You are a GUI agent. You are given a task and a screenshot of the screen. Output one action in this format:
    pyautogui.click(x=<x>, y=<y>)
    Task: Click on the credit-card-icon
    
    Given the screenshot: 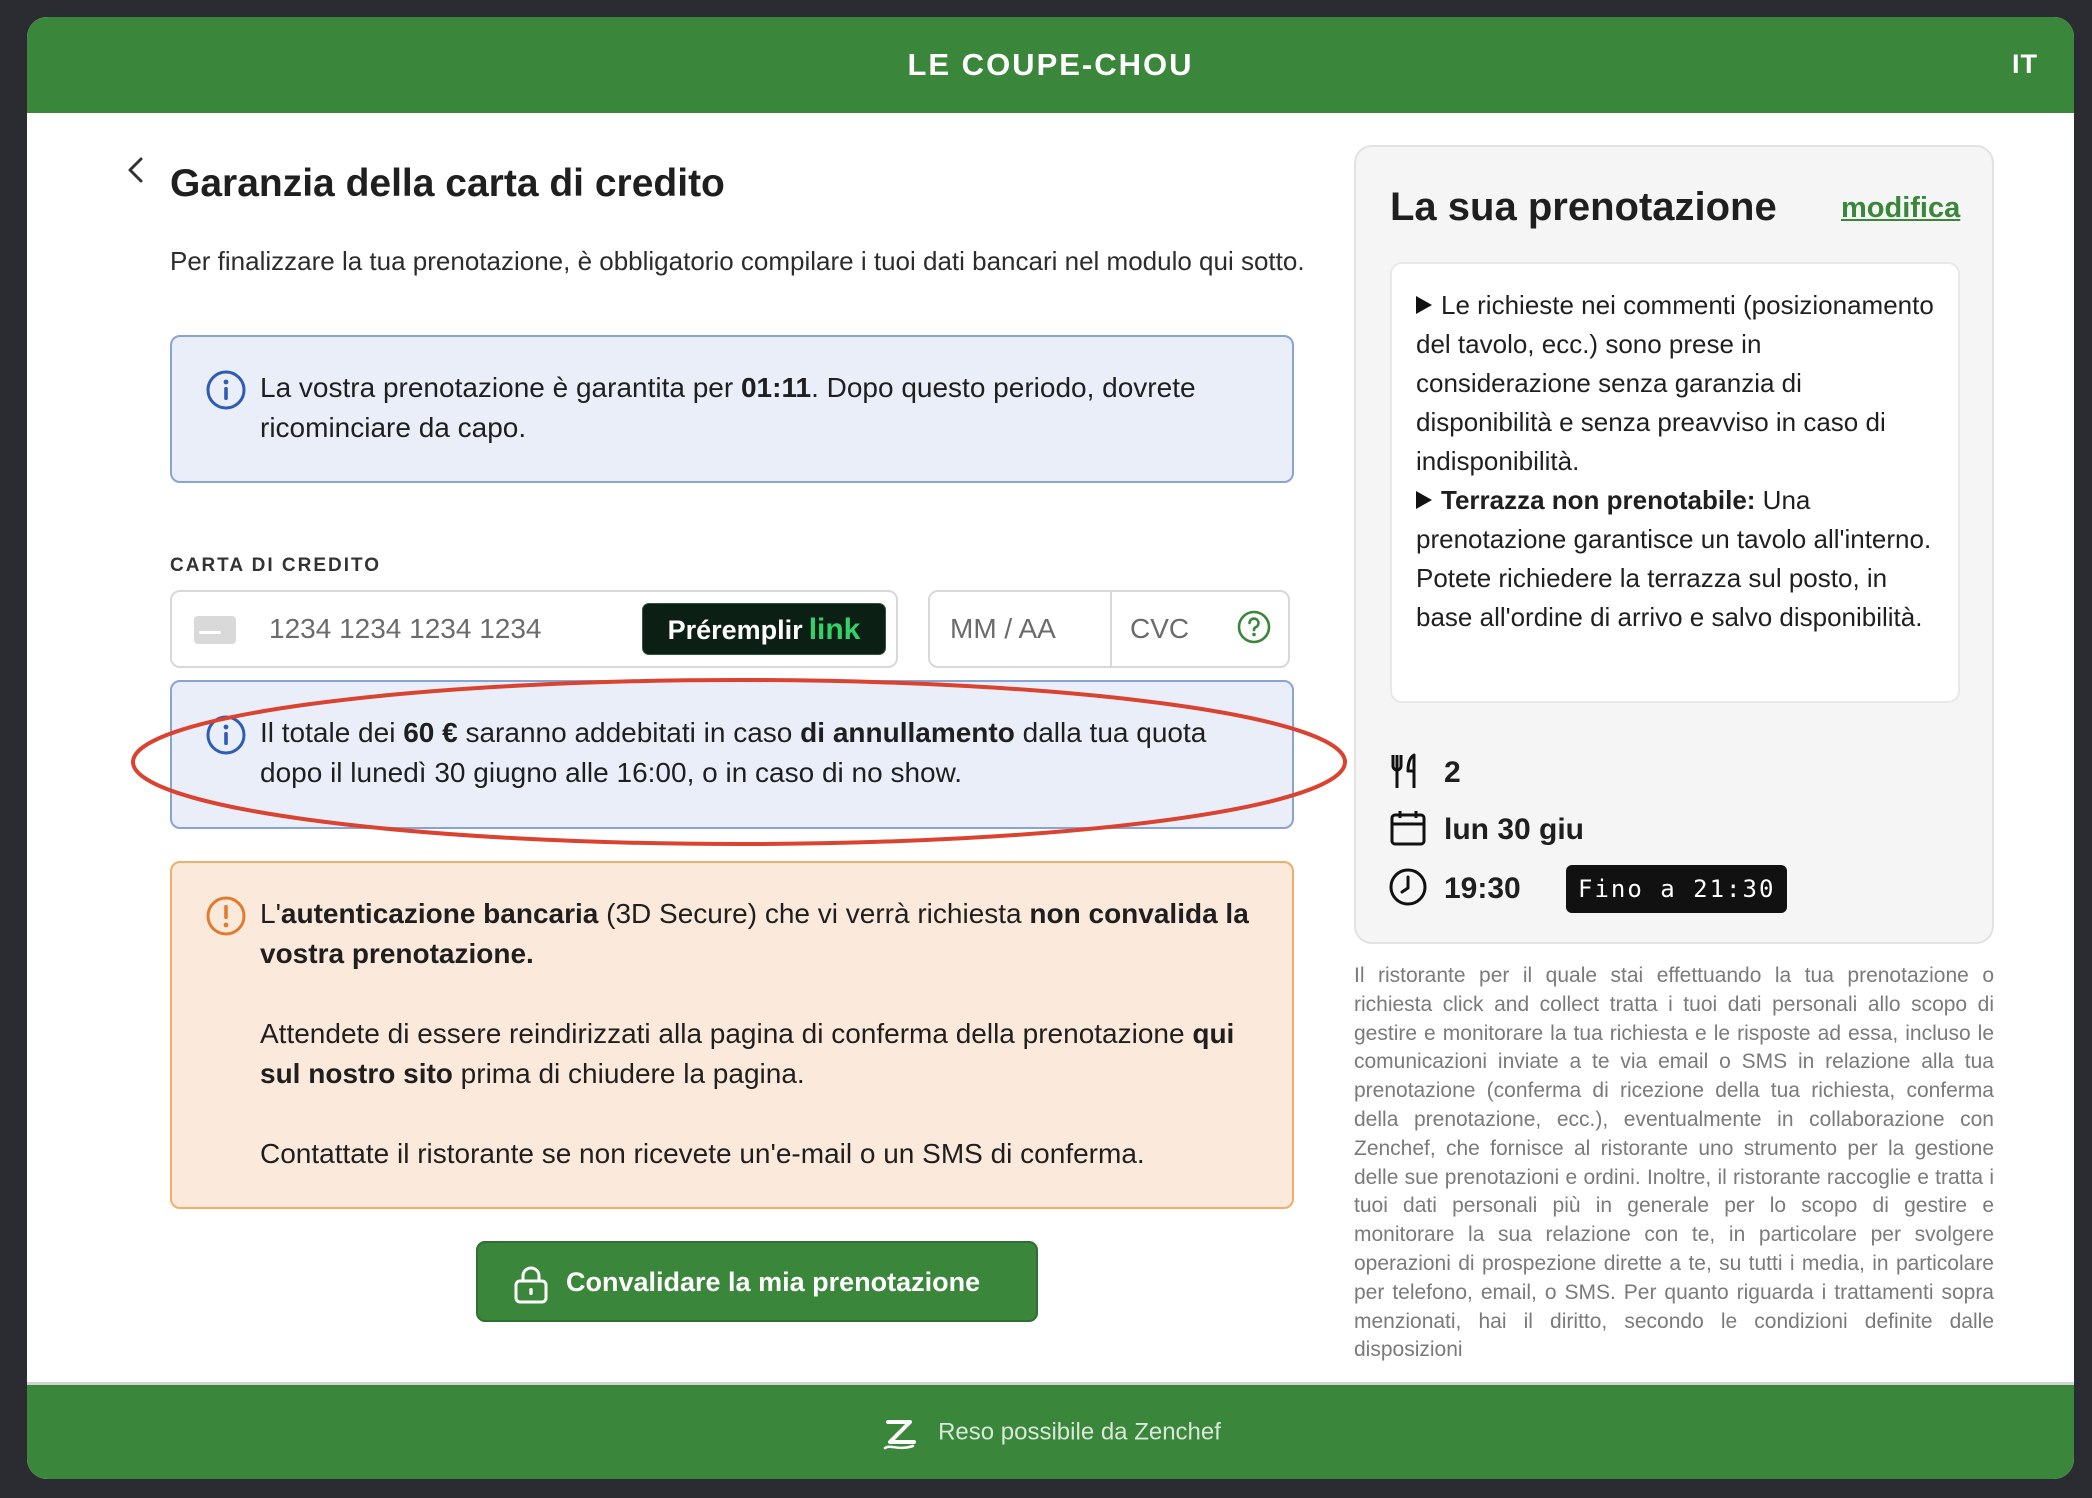 What is the action you would take?
    pyautogui.click(x=215, y=630)
    